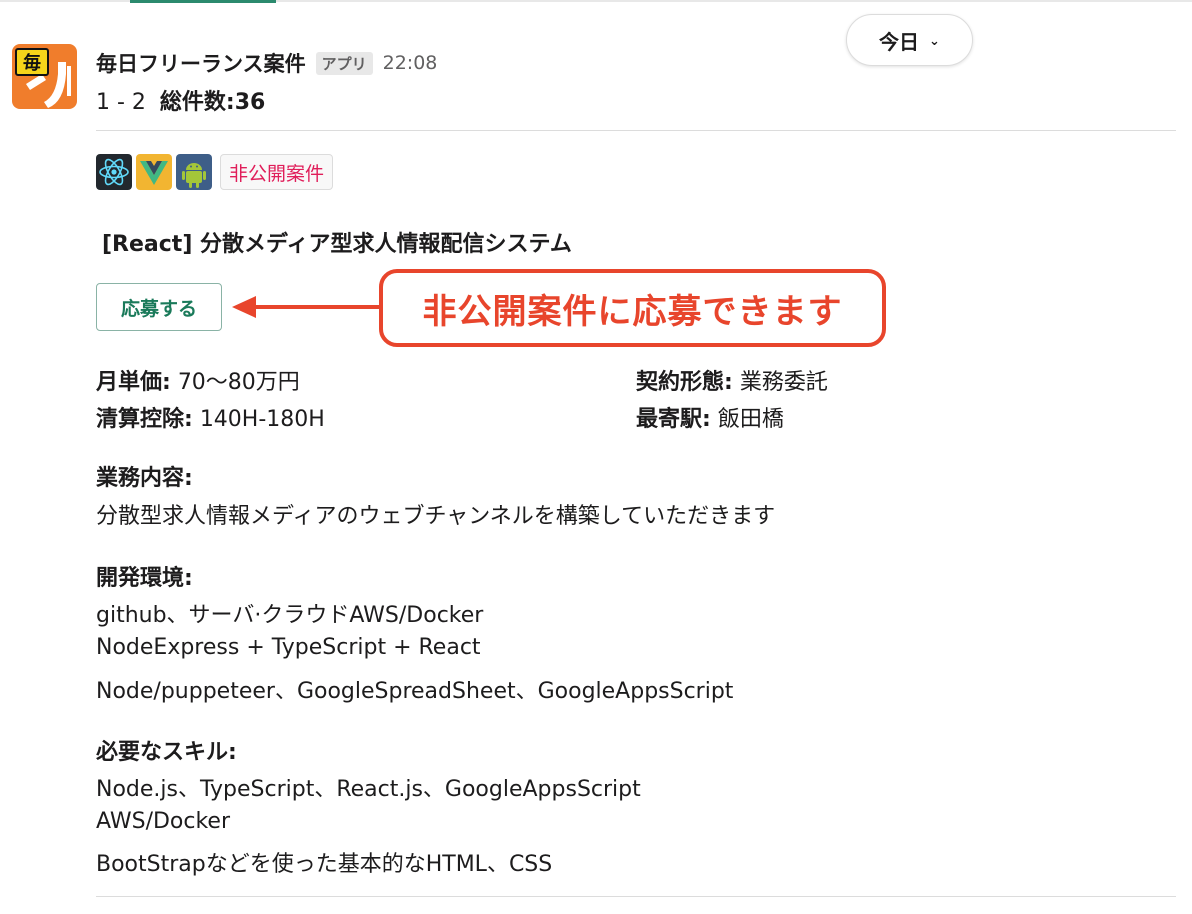  Describe the element at coordinates (32, 62) in the screenshot. I see `avatar-stamp: 毎` at that location.